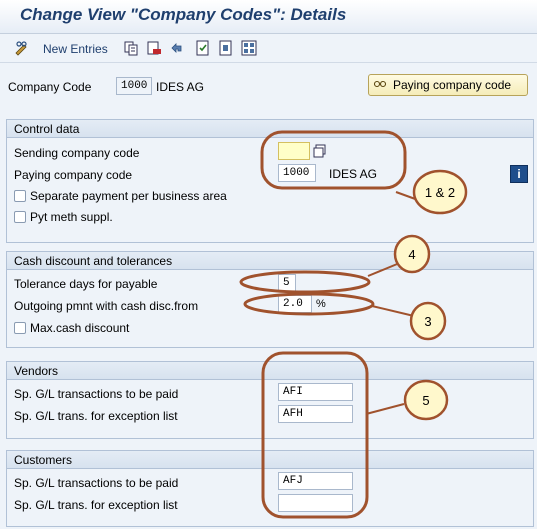 This screenshot has height=529, width=537. What do you see at coordinates (315, 481) in the screenshot?
I see `customer-sp-gl-paid-input: AFJ` at bounding box center [315, 481].